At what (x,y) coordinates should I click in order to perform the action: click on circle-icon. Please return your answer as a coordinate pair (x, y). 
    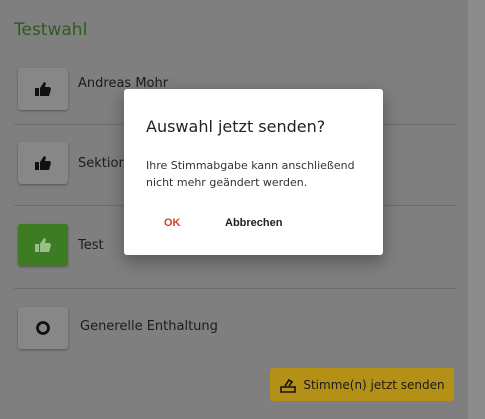
    Looking at the image, I should click on (43, 328).